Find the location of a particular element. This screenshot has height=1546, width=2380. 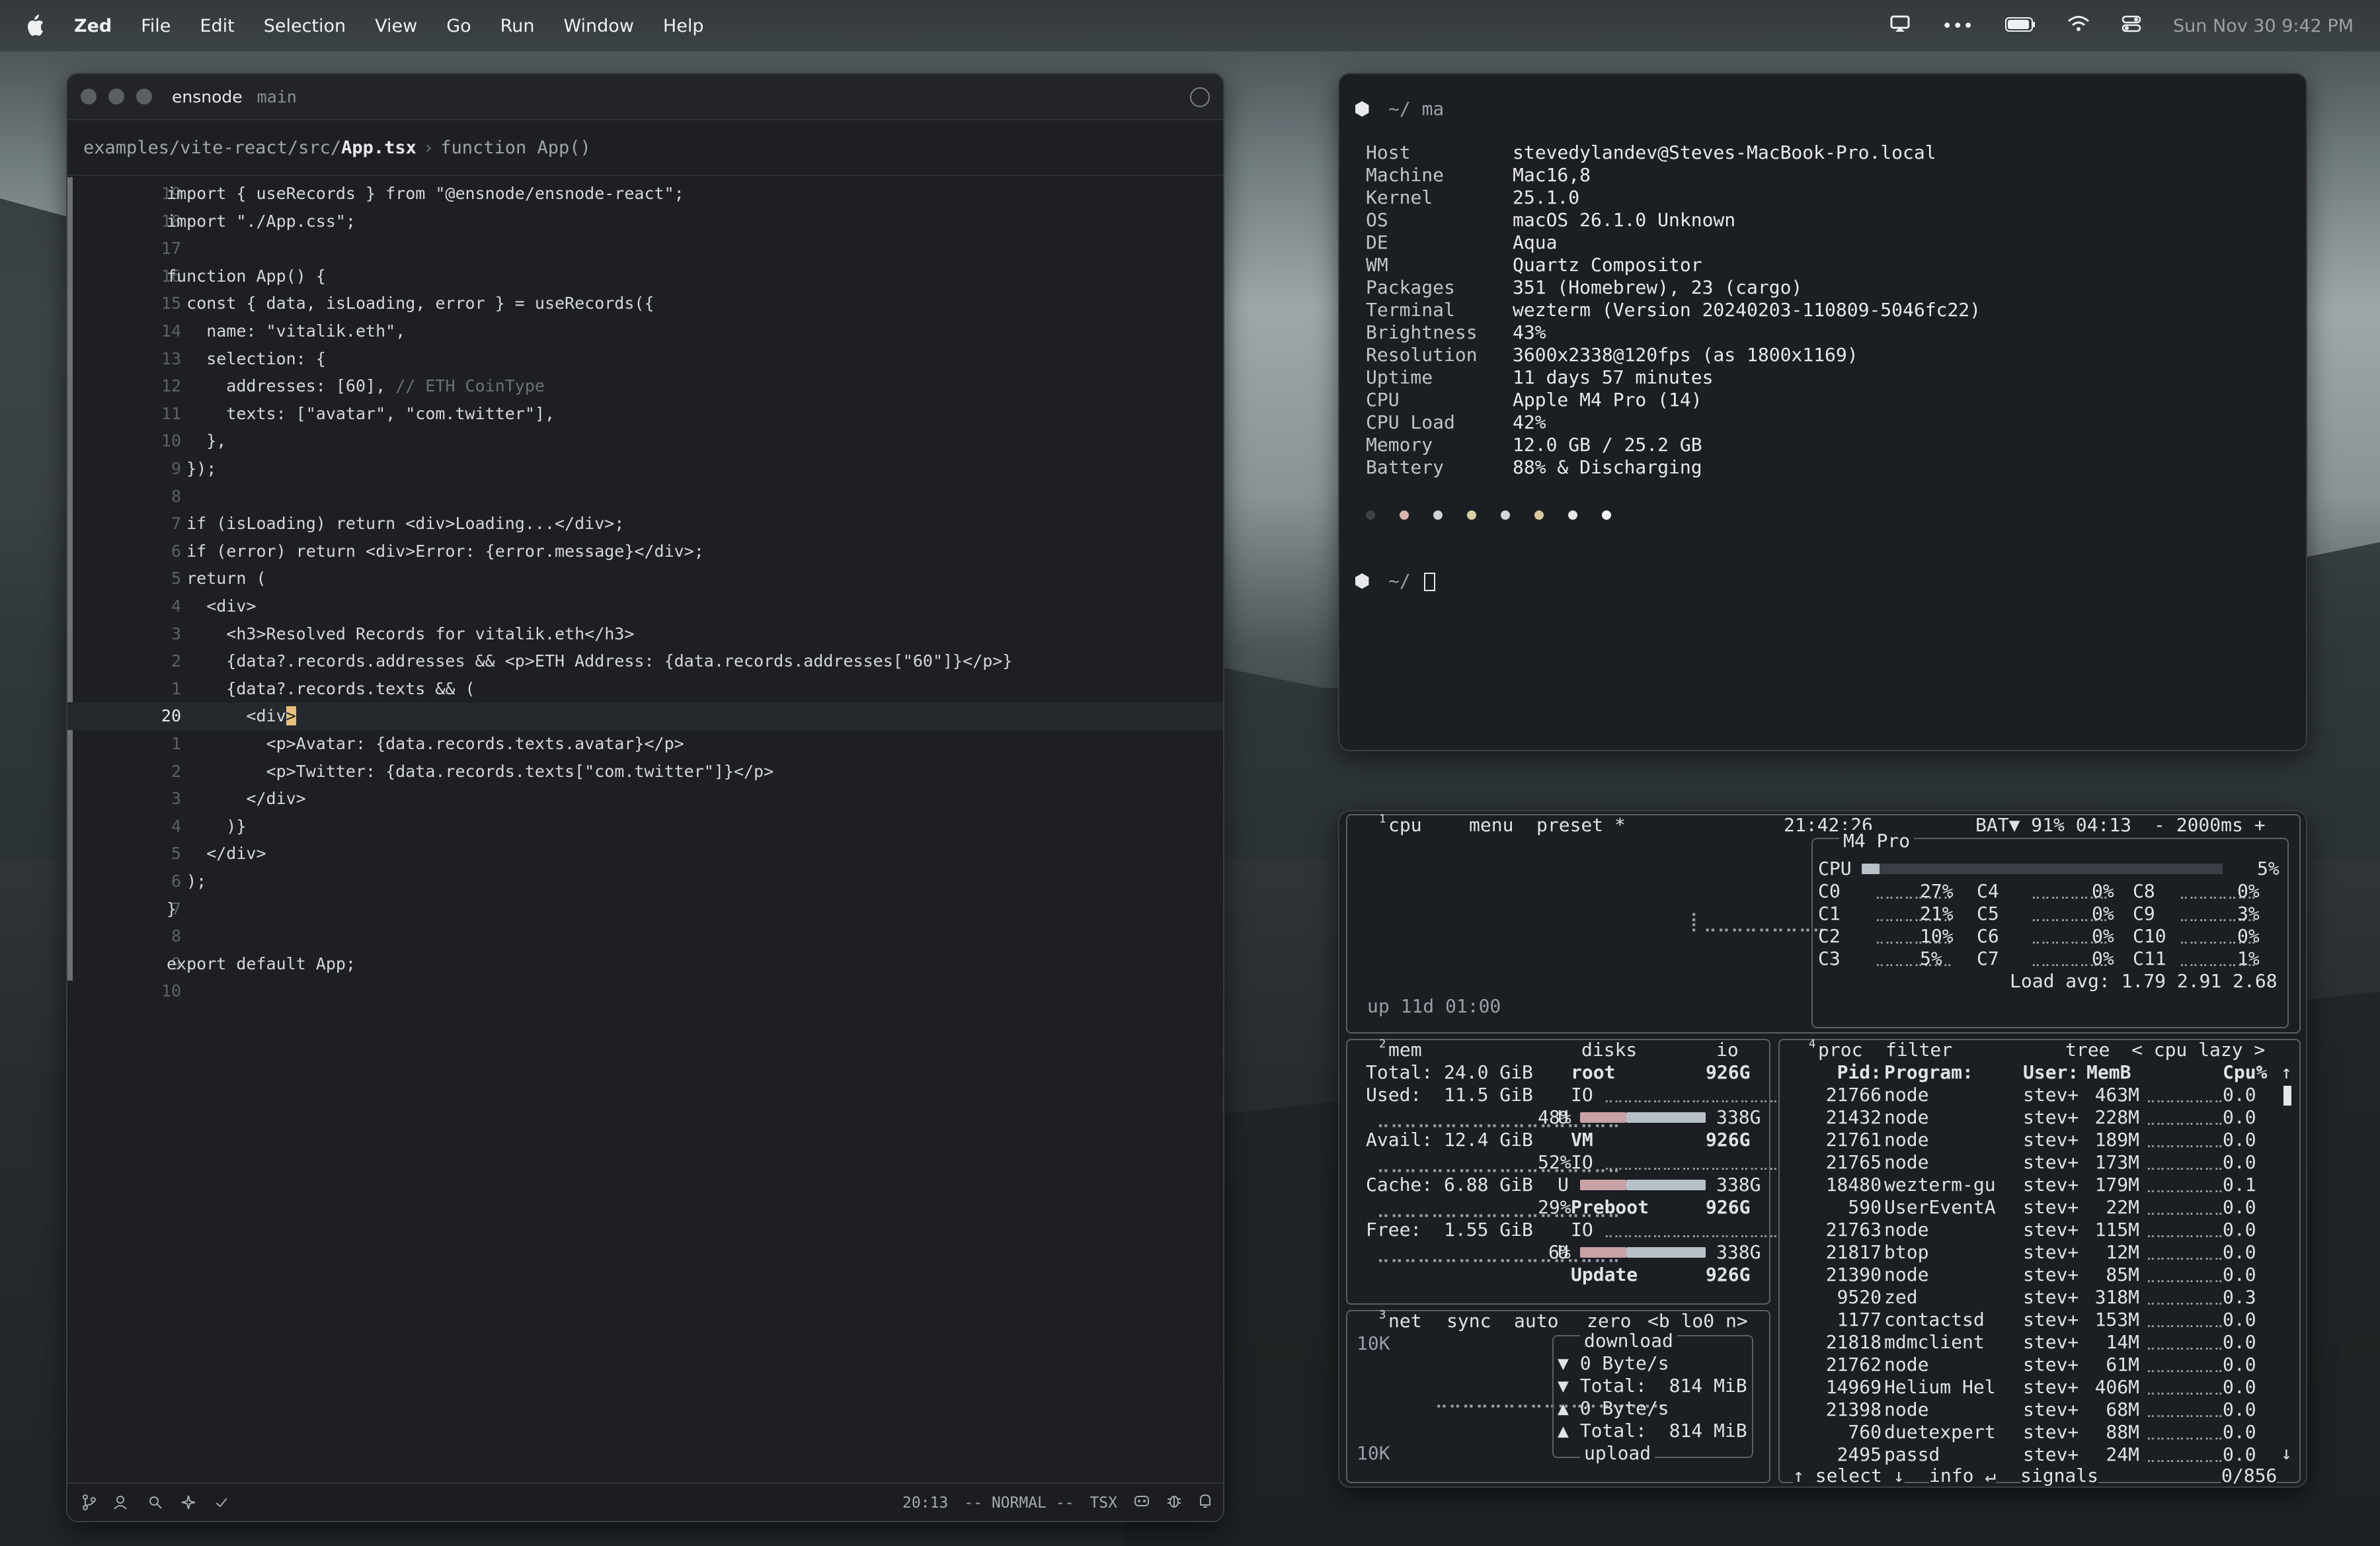

cpu-menu-button: menu is located at coordinates (1491, 825).